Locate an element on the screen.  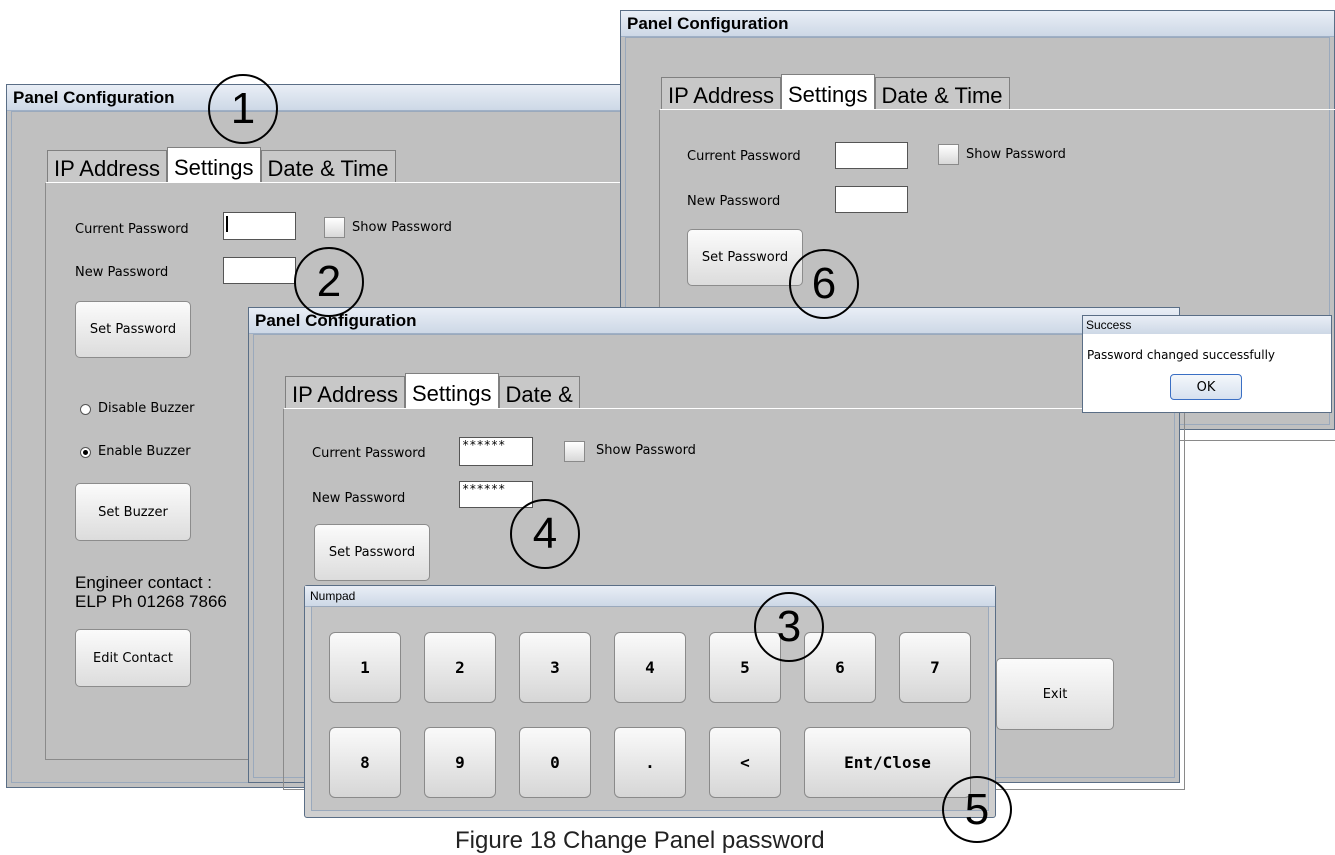
numpad-dialog: Numpad 1 2 3 4 5 6 7 8 9 0 . < Ent/Close is located at coordinates (650, 701).